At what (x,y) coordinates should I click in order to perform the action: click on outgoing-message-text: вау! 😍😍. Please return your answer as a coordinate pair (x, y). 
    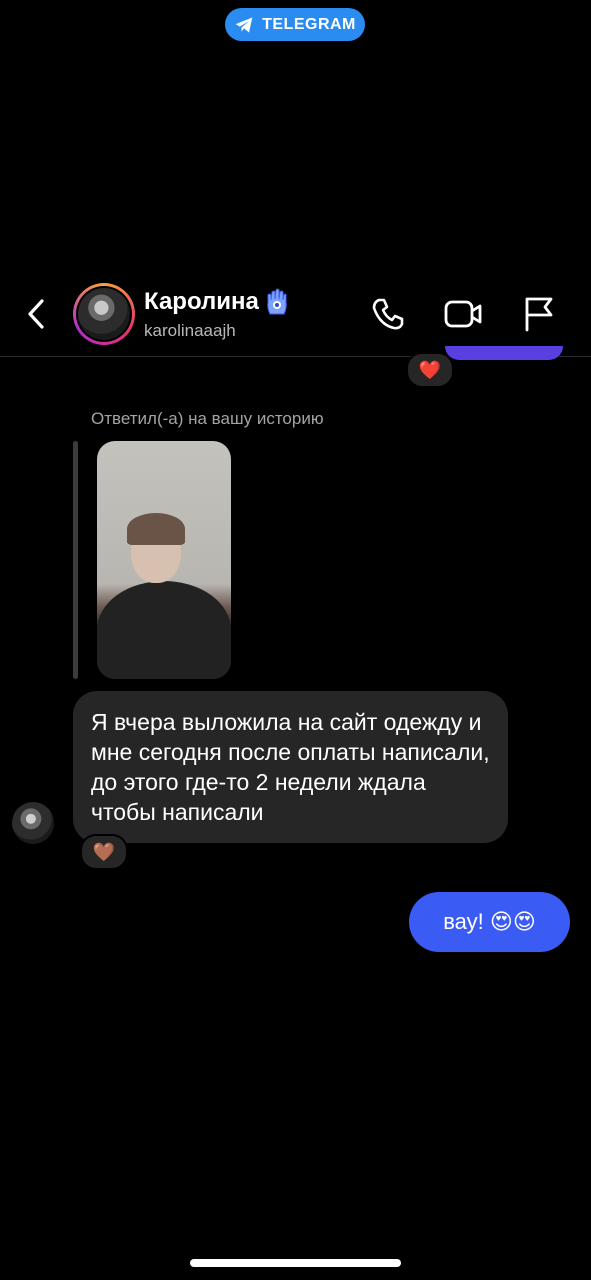
    Looking at the image, I should click on (489, 921).